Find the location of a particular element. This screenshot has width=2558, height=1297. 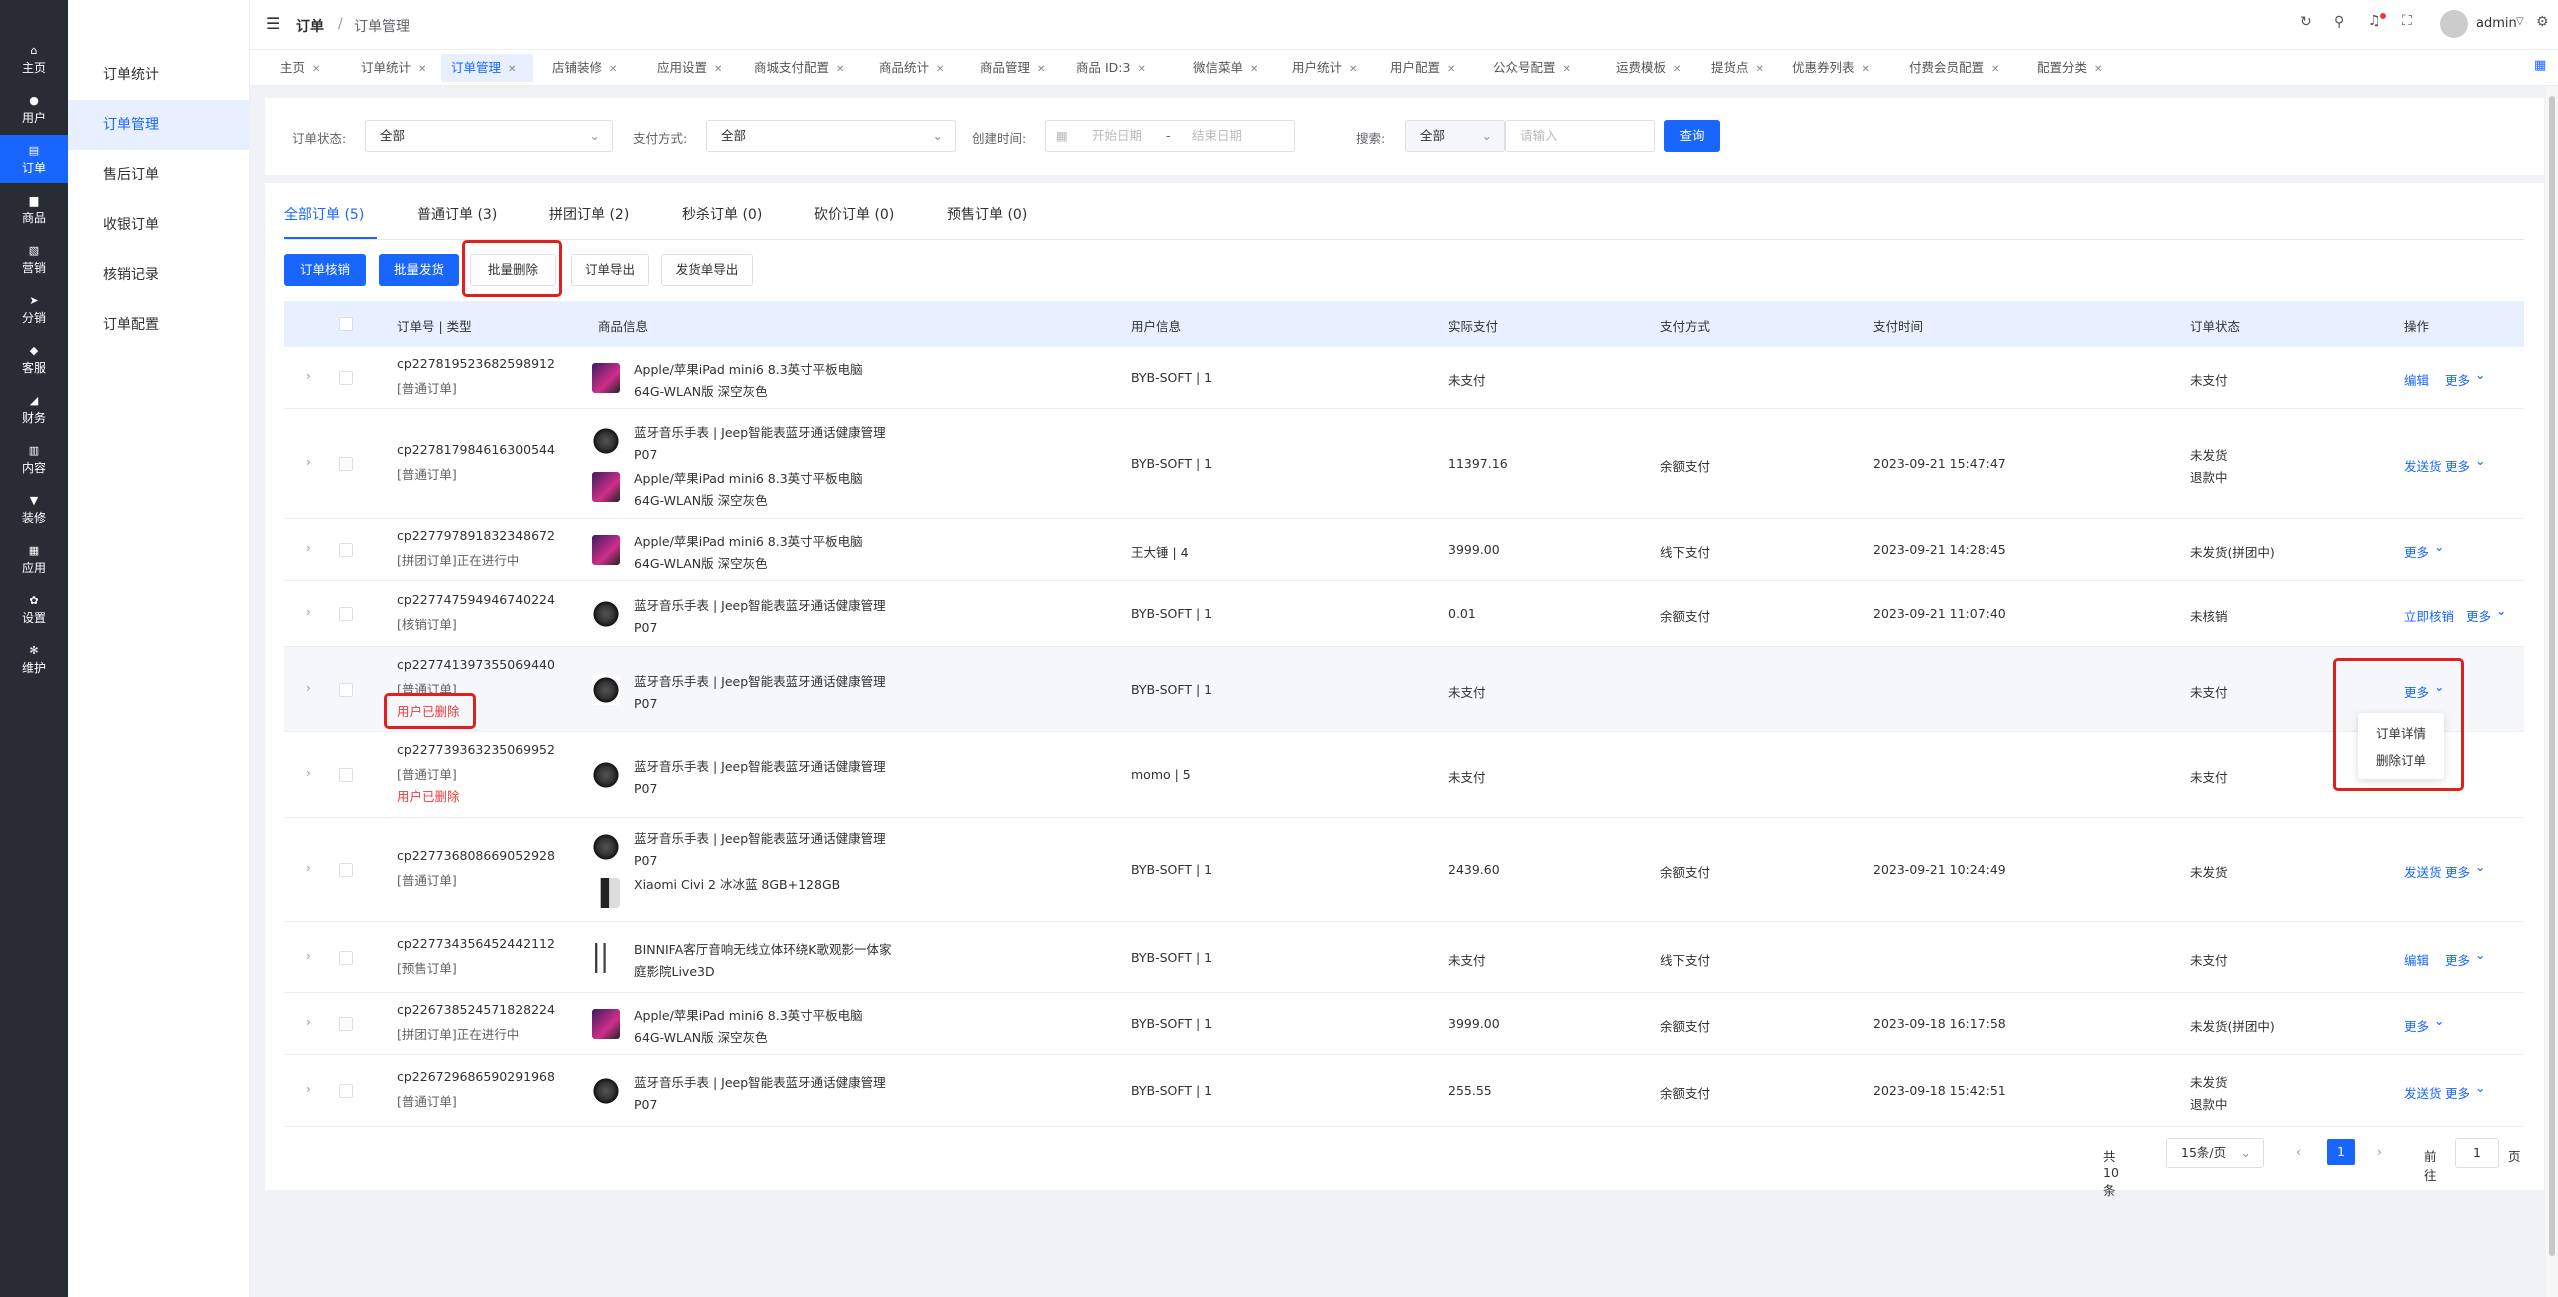

tab-item: 配置分类 ✕ is located at coordinates (2067, 68).